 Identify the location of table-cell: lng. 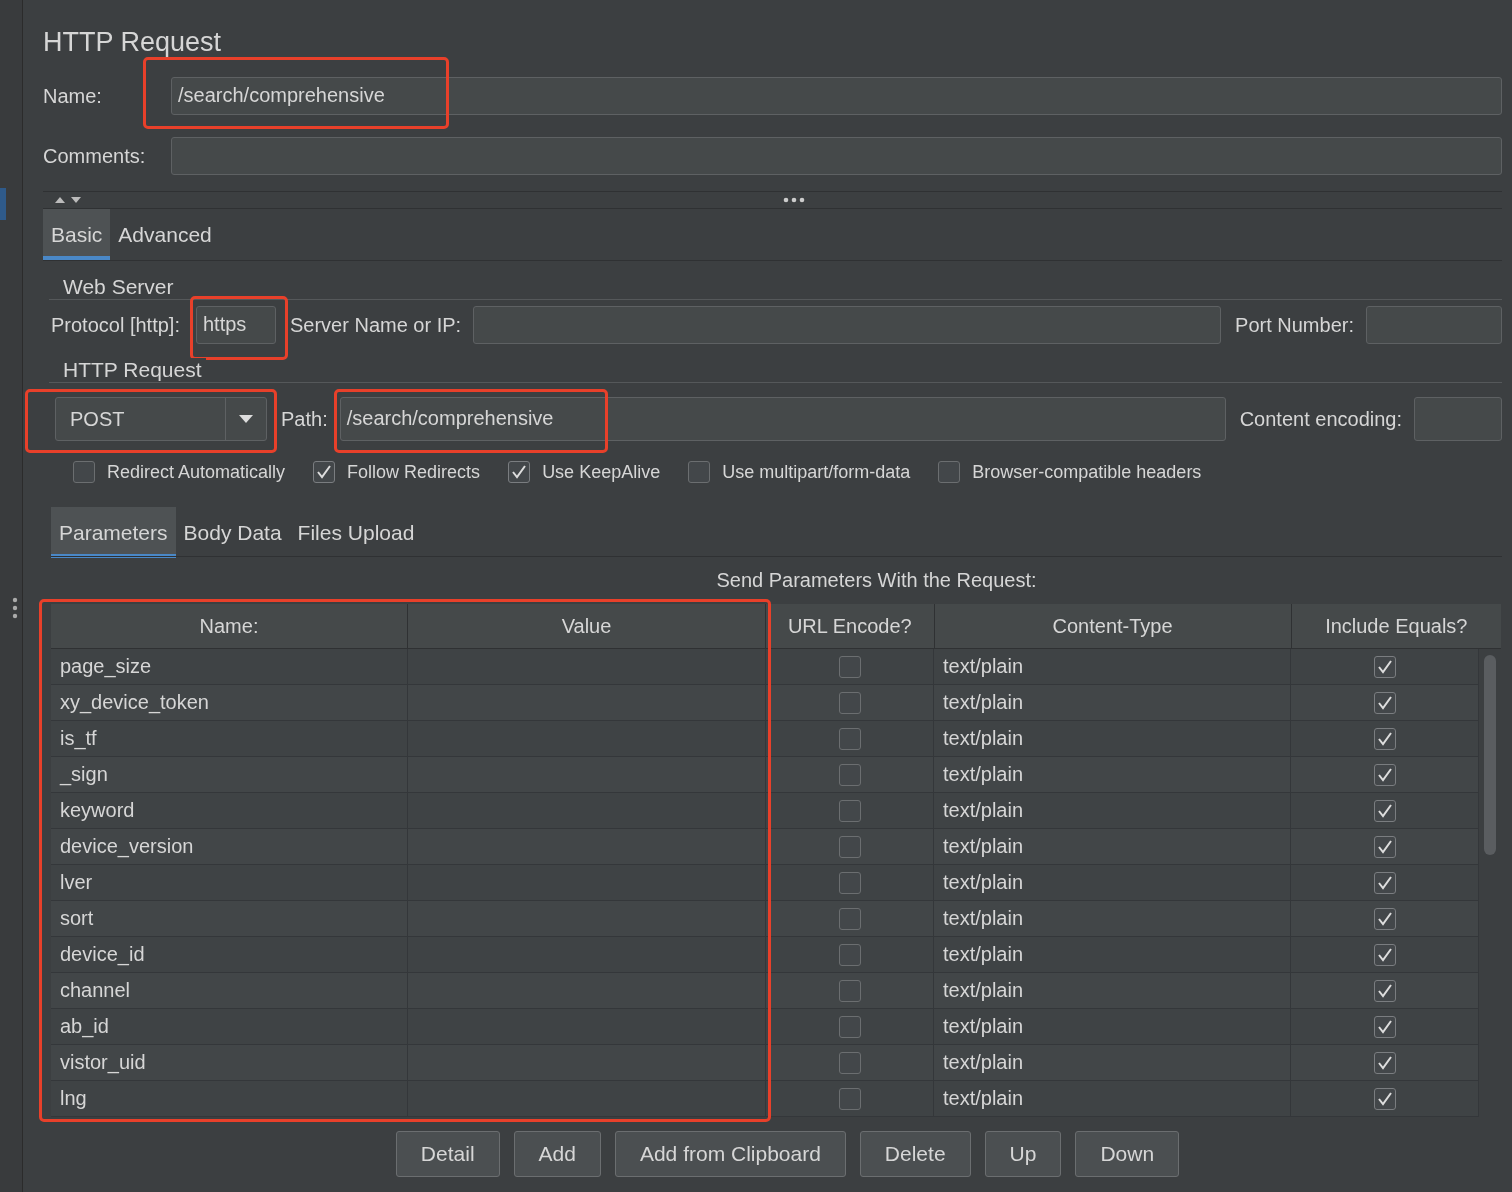
(229, 1098).